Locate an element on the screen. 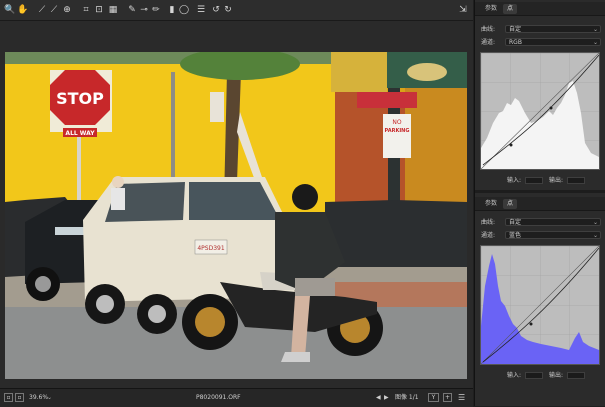 Image resolution: width=605 pixels, height=407 pixels. prev-image-icon: ◀ is located at coordinates (378, 398).